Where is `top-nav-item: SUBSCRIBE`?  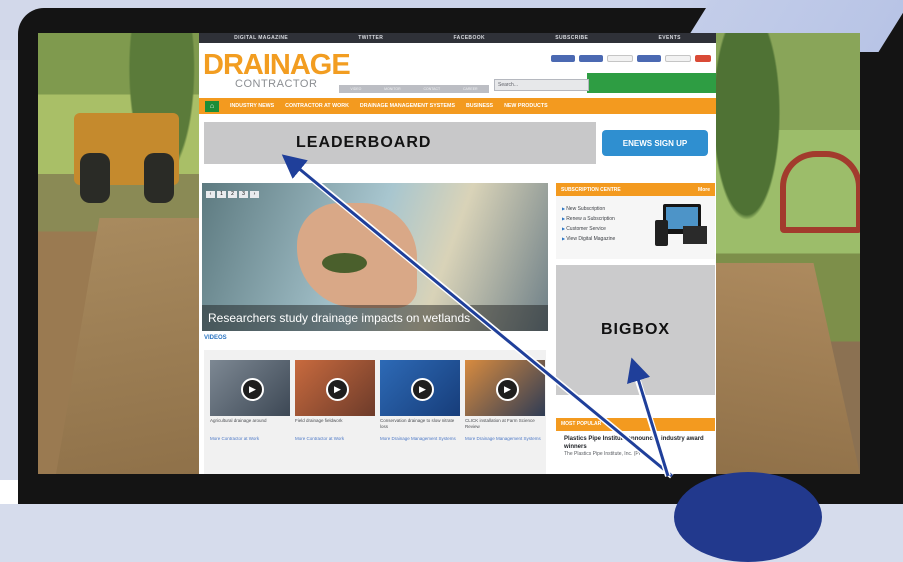 top-nav-item: SUBSCRIBE is located at coordinates (571, 38).